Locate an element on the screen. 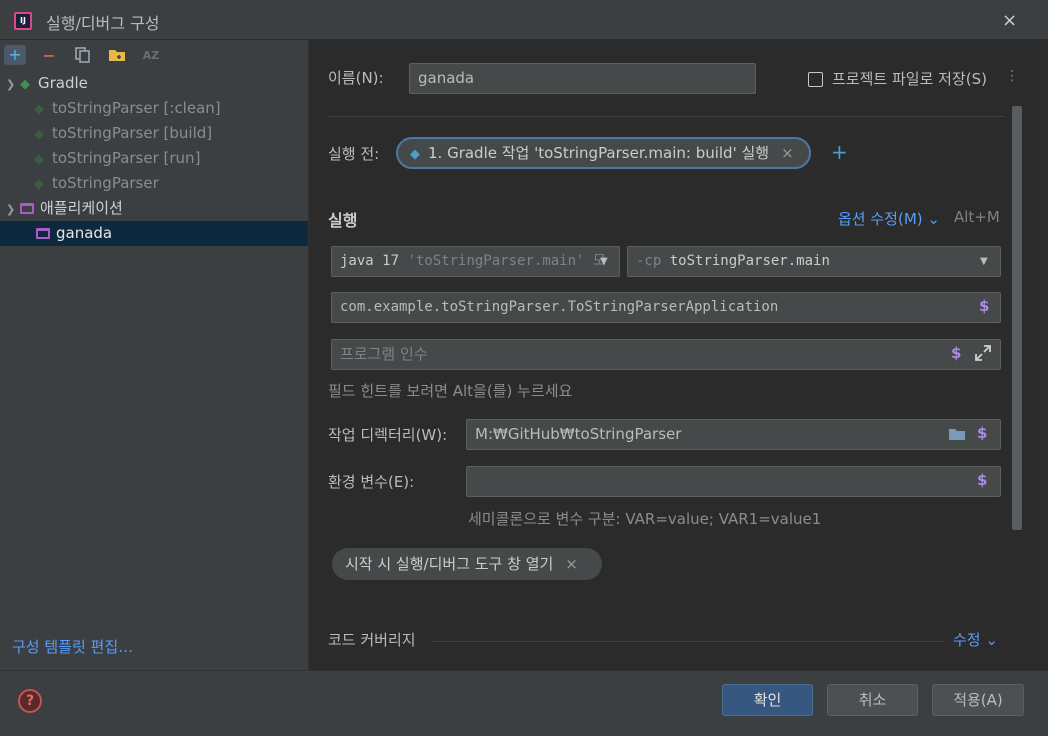 This screenshot has height=736, width=1048. tree-node-label: Gradle is located at coordinates (63, 83).